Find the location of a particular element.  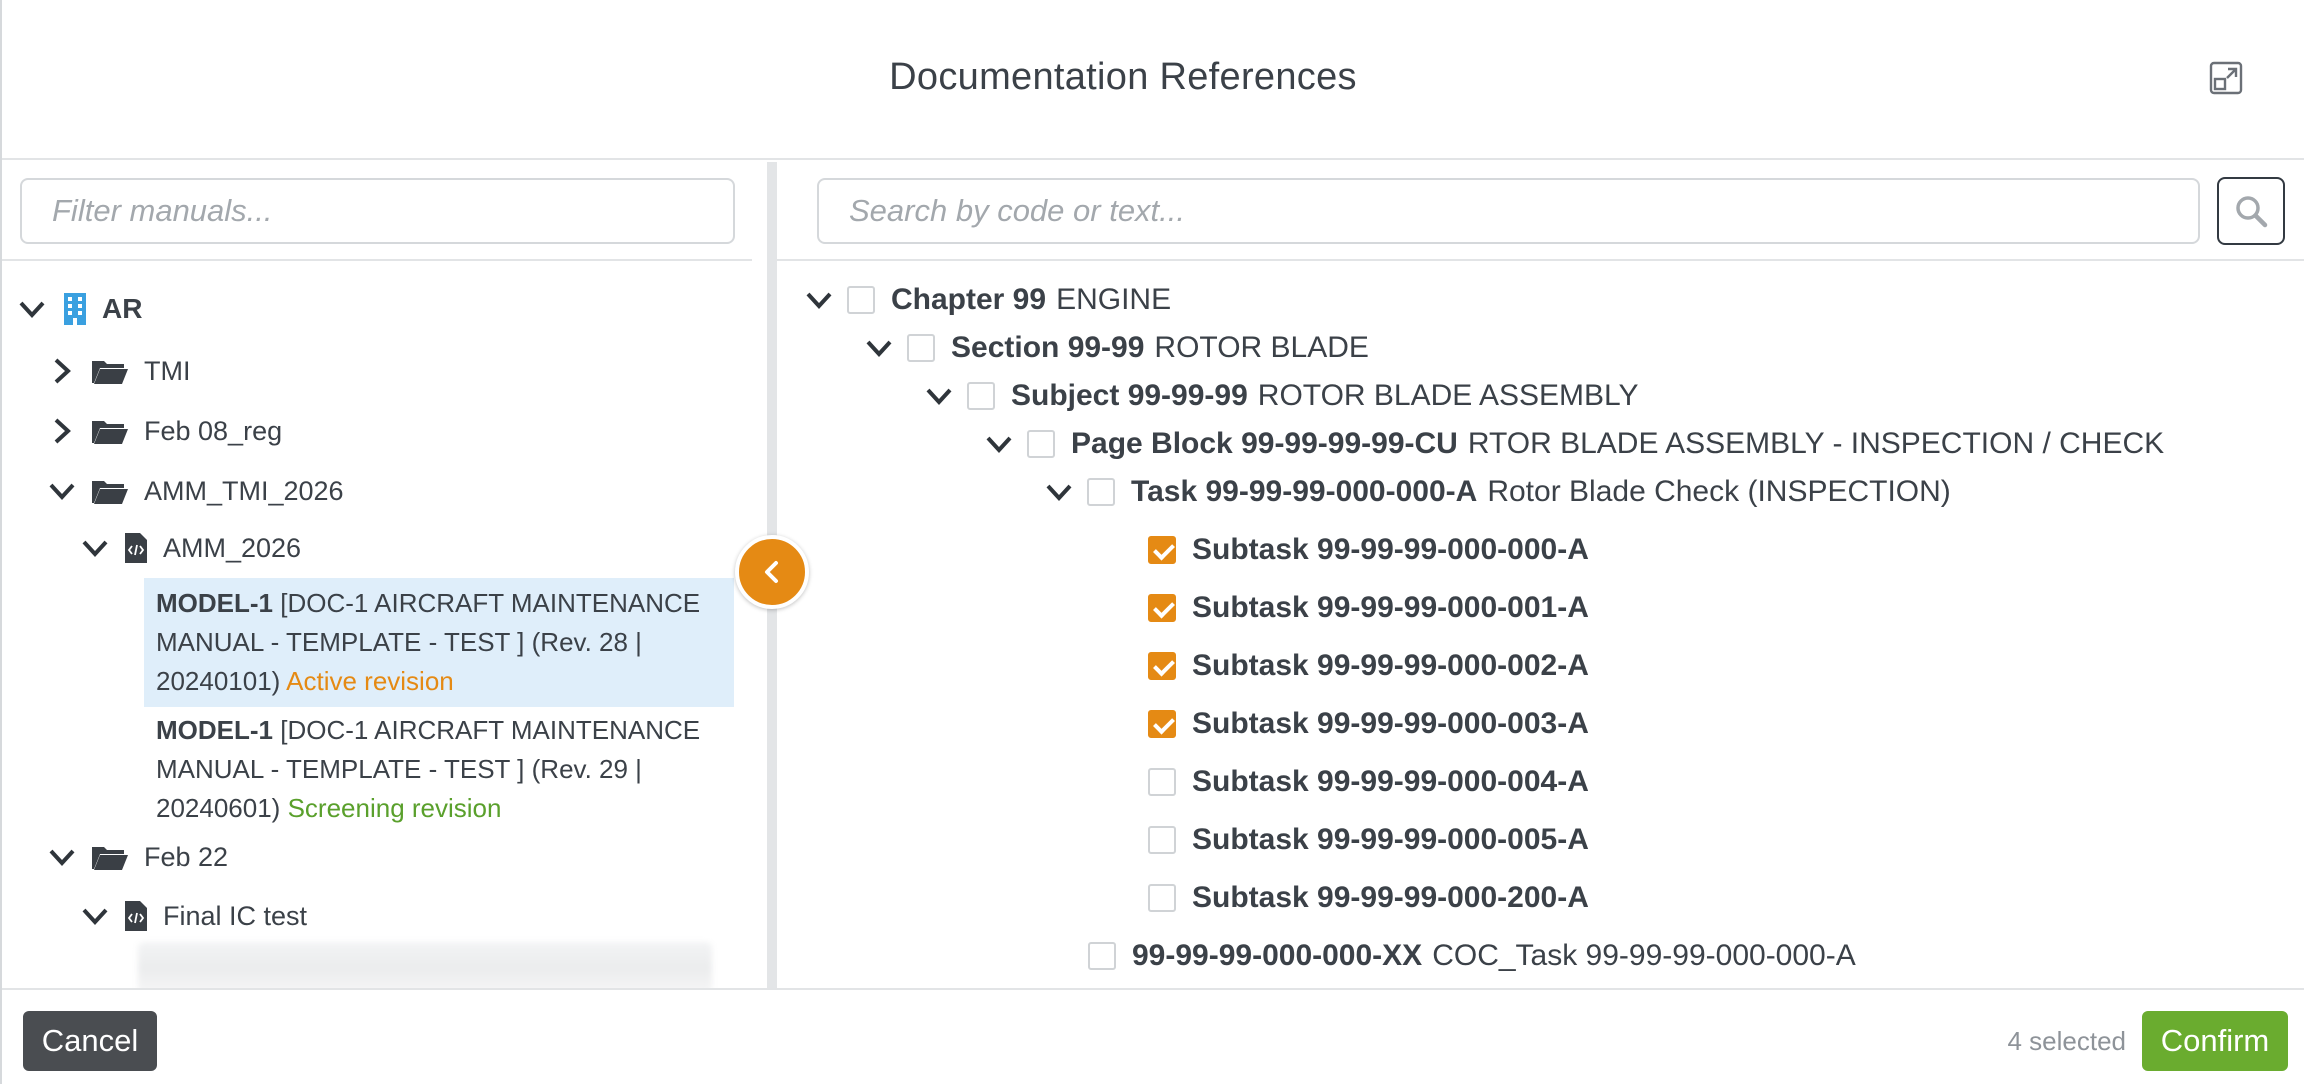

node-code: Subtask 99-99-99-000-002-A is located at coordinates (1390, 665).